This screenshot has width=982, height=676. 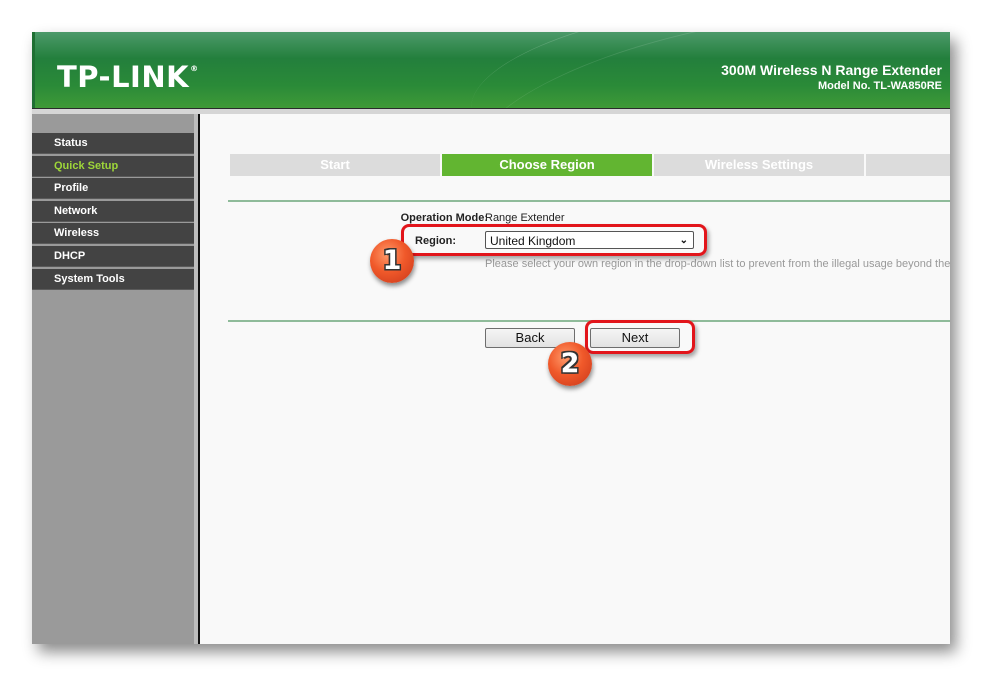 I want to click on sidebar-item-status: Status, so click(x=113, y=143).